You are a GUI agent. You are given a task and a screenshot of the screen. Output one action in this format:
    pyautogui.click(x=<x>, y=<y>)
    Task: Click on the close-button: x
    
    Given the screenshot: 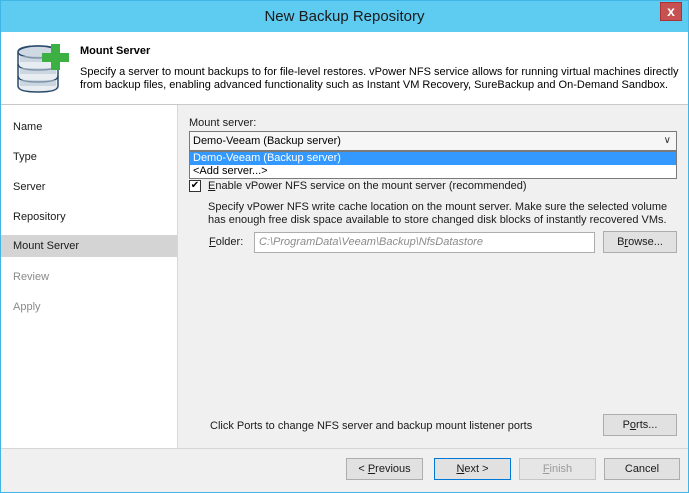 What is the action you would take?
    pyautogui.click(x=671, y=11)
    